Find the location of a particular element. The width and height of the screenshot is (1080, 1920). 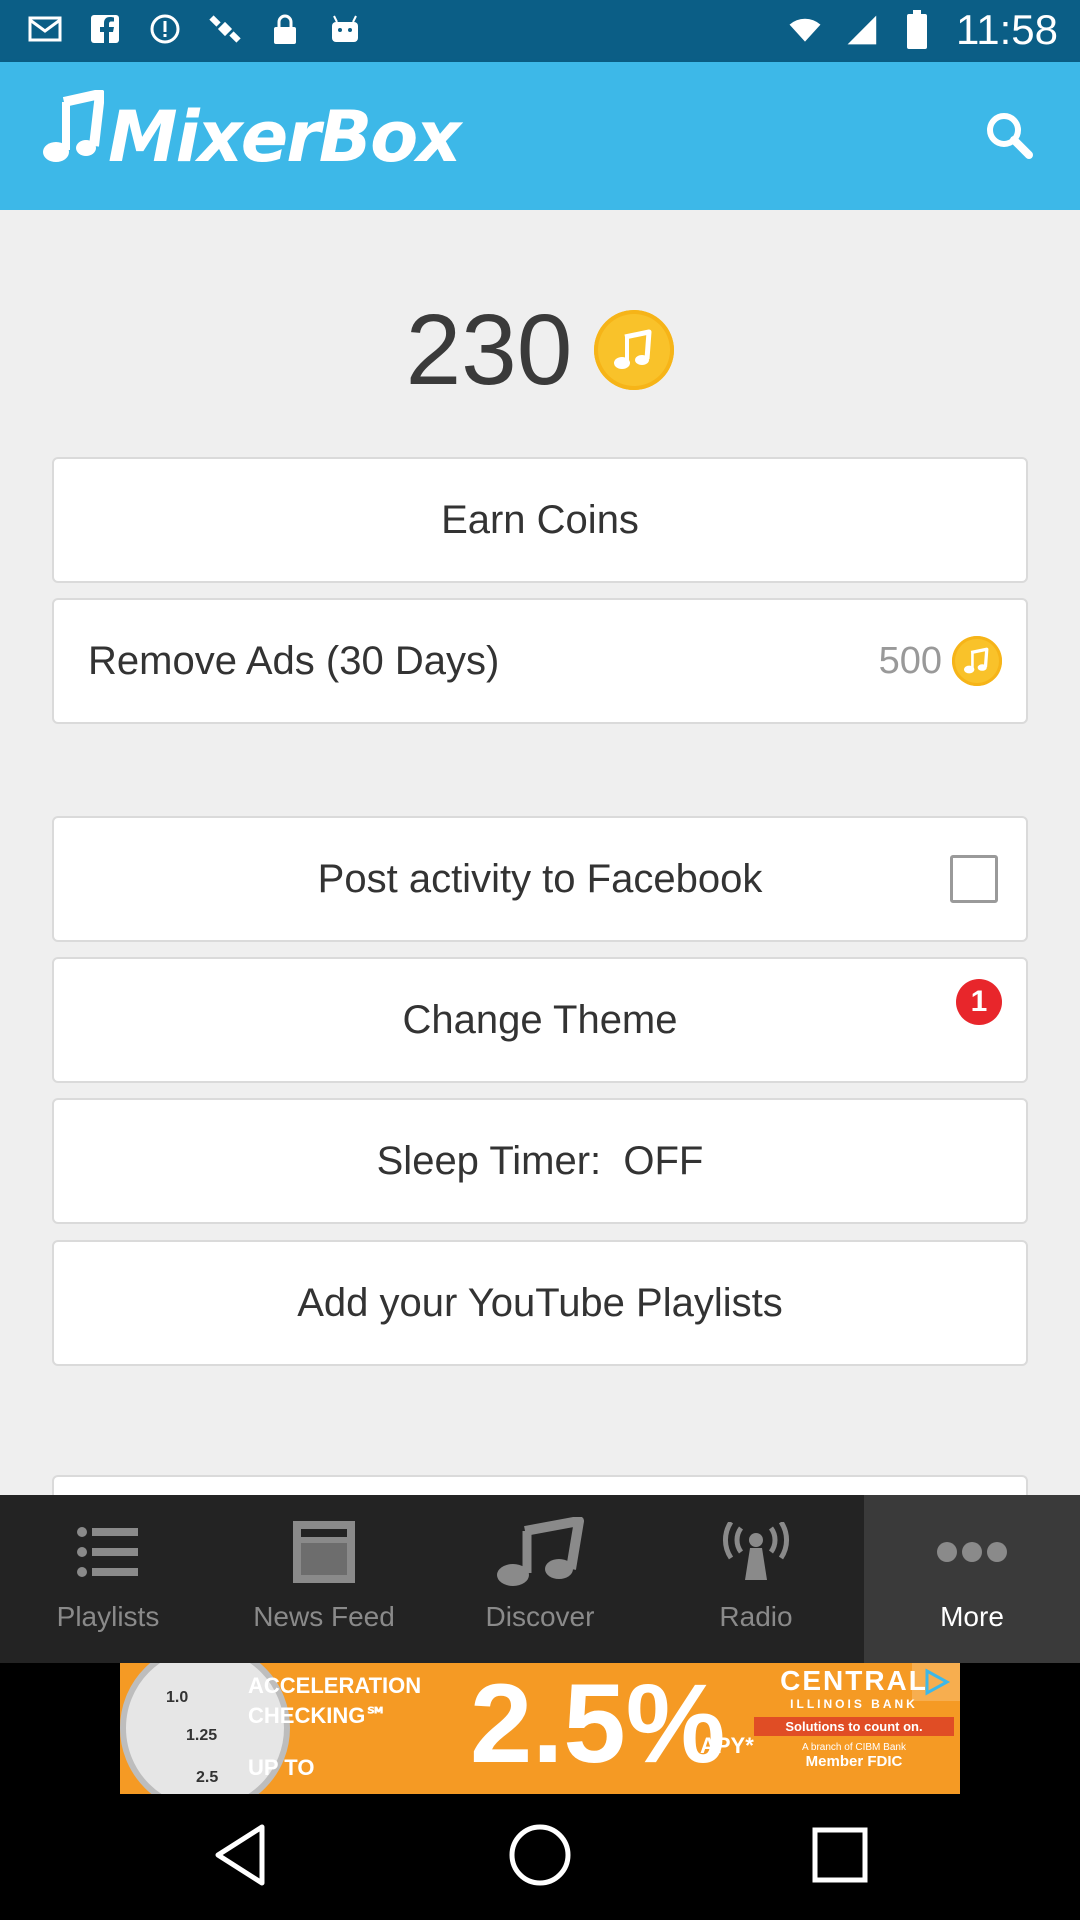

search-icon is located at coordinates (1009, 137).